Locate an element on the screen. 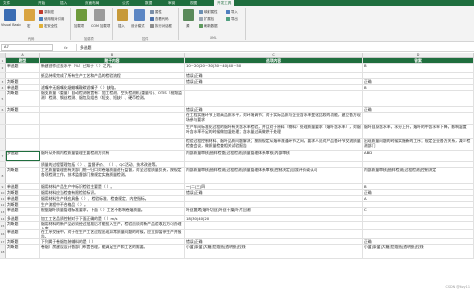 The width and height of the screenshot is (474, 290). cell-c: 选项内容 is located at coordinates (274, 60).